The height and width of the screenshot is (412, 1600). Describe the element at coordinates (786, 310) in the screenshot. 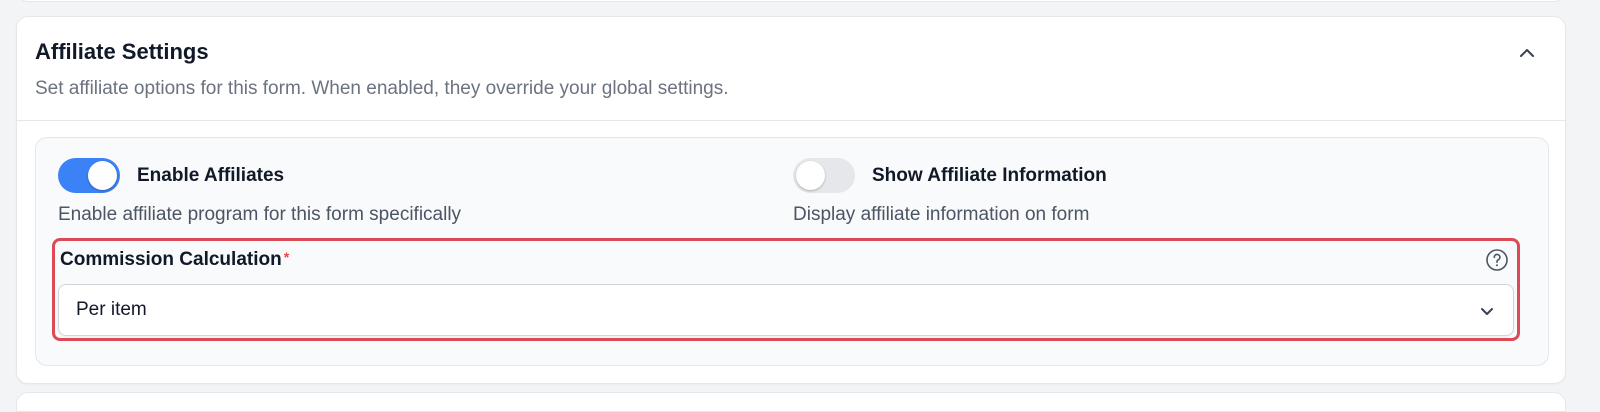

I see `commission-calculation-select: Per item` at that location.